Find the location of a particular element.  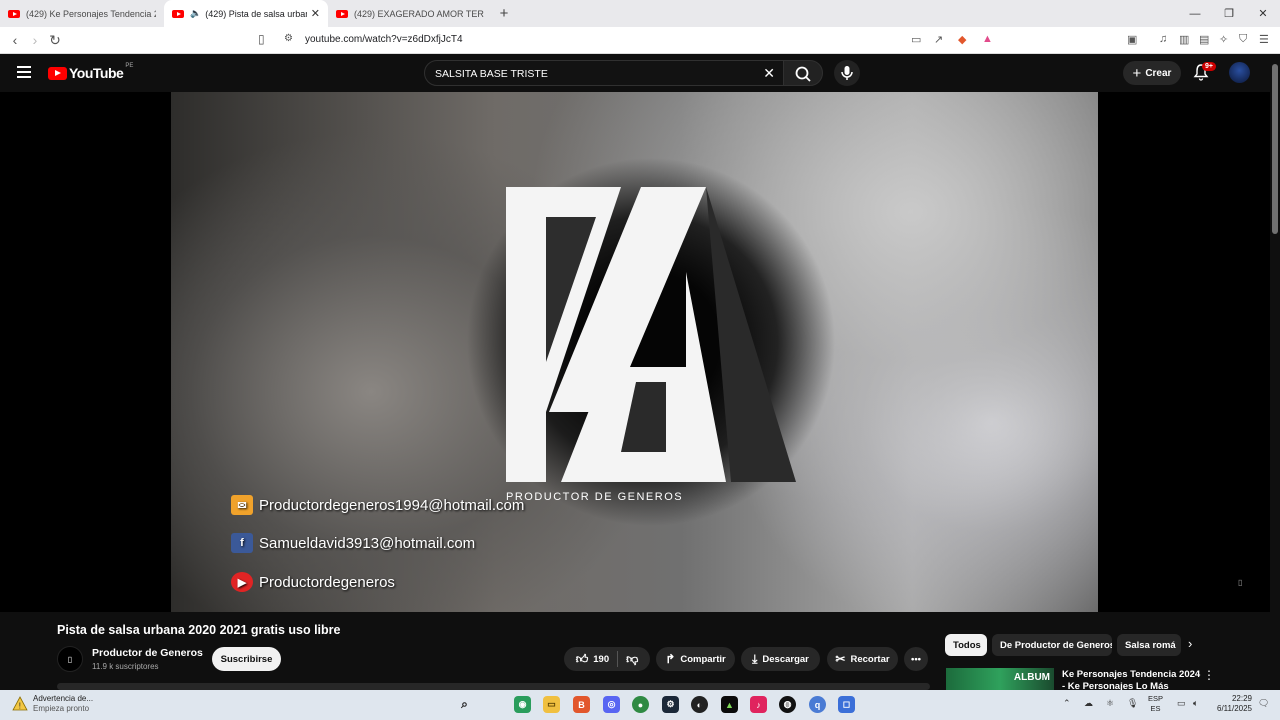

app-icon: ◉ is located at coordinates (522, 704).